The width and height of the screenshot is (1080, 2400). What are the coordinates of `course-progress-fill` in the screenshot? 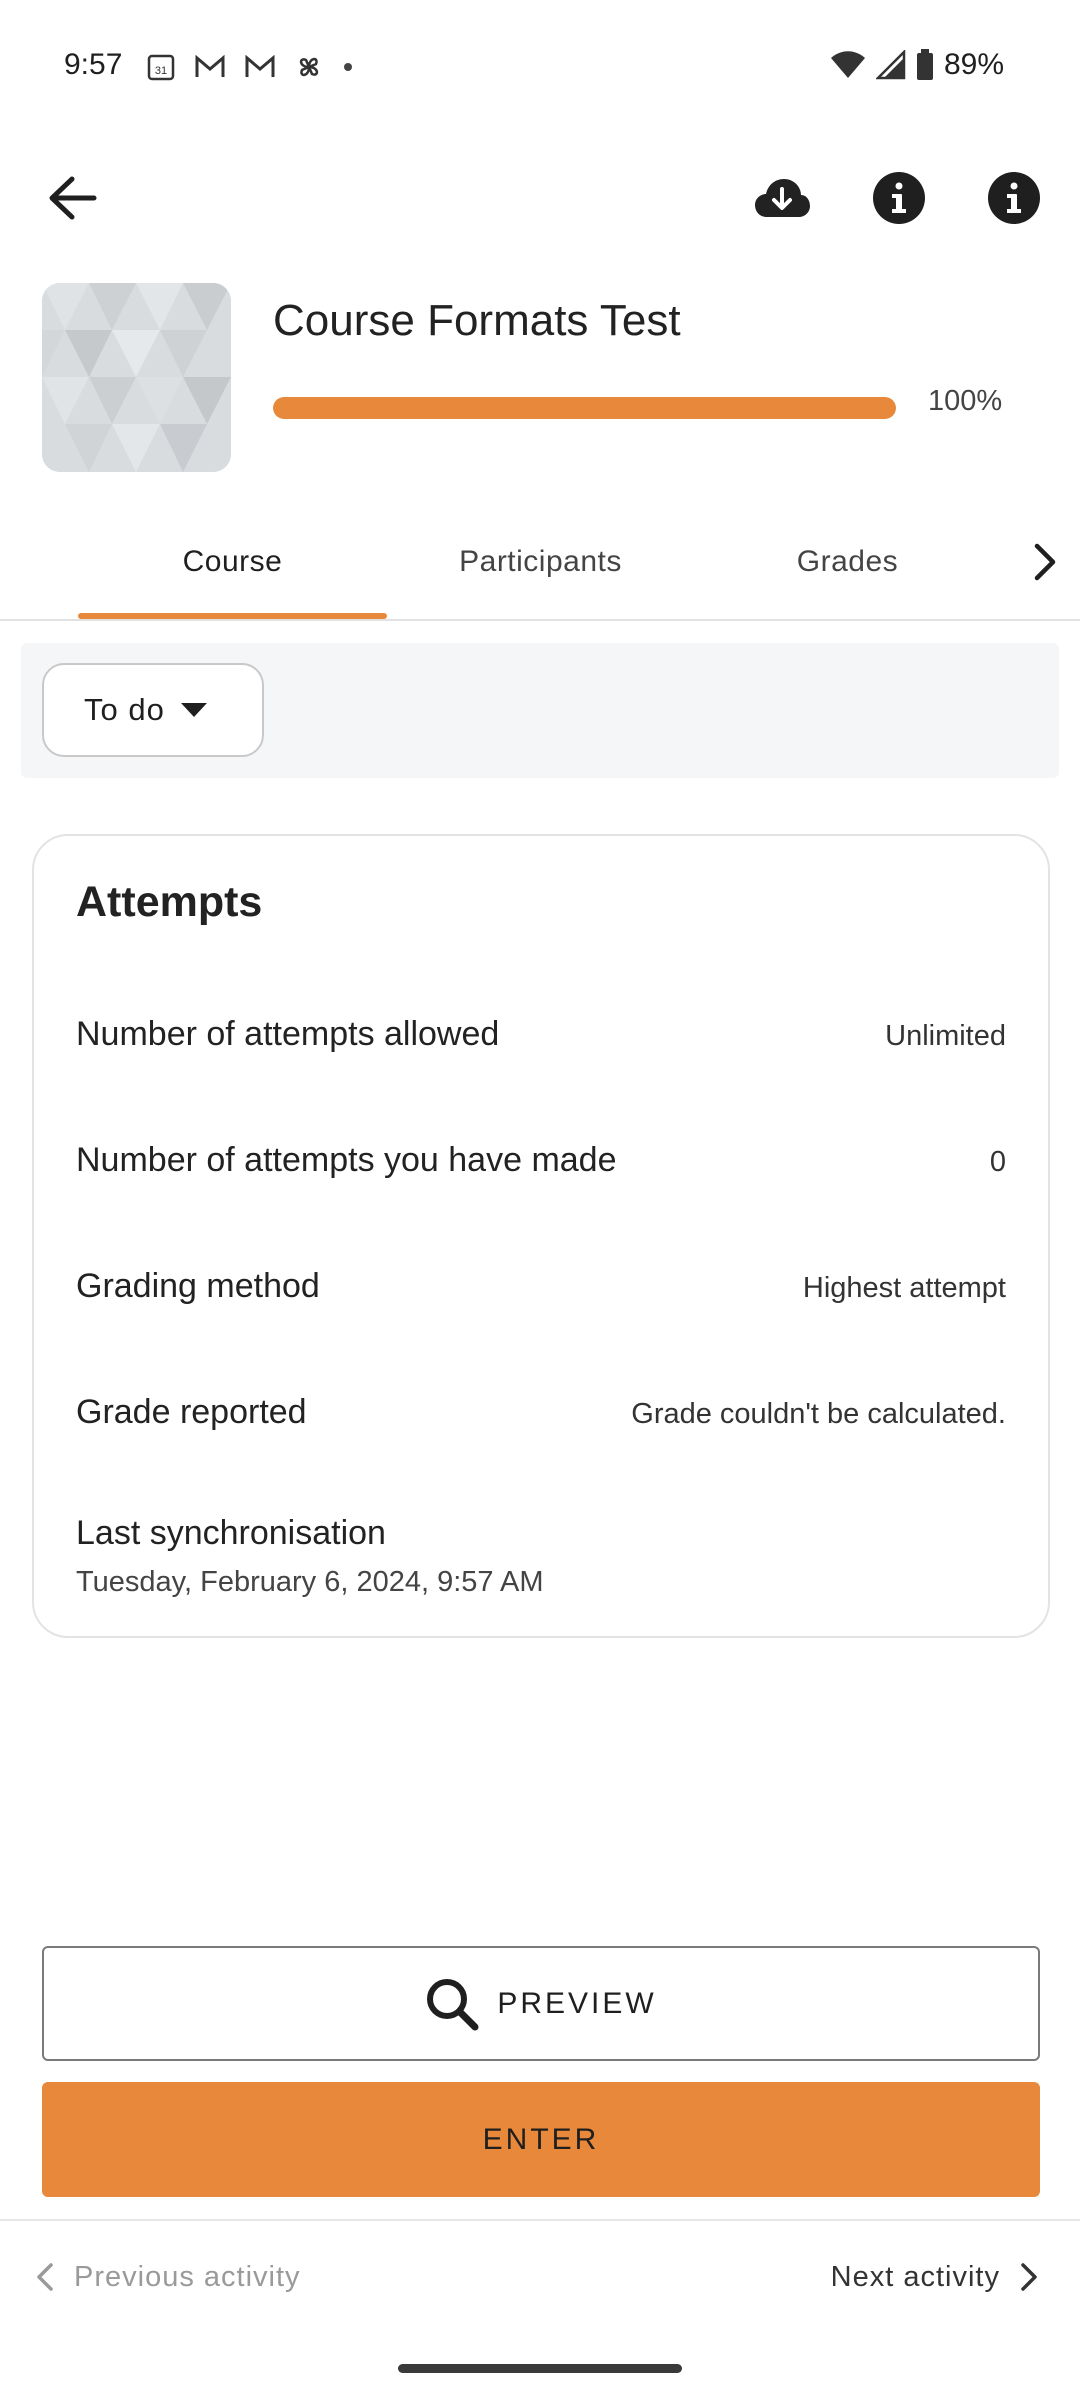 It's located at (584, 408).